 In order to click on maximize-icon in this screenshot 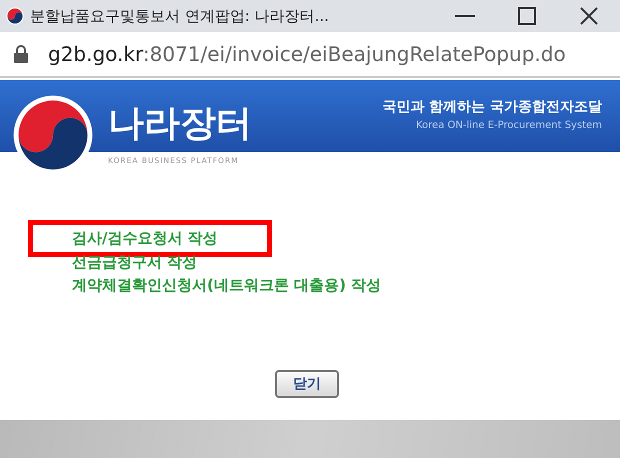, I will do `click(527, 16)`.